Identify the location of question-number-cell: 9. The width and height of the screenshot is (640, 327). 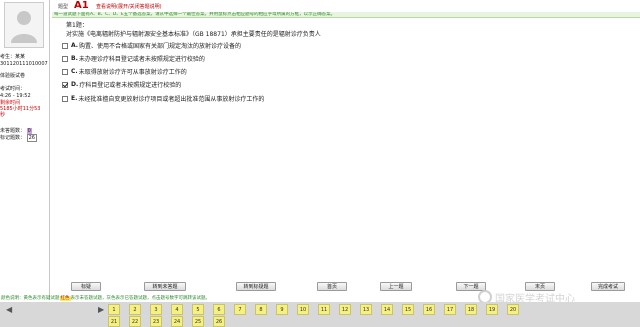
(282, 309).